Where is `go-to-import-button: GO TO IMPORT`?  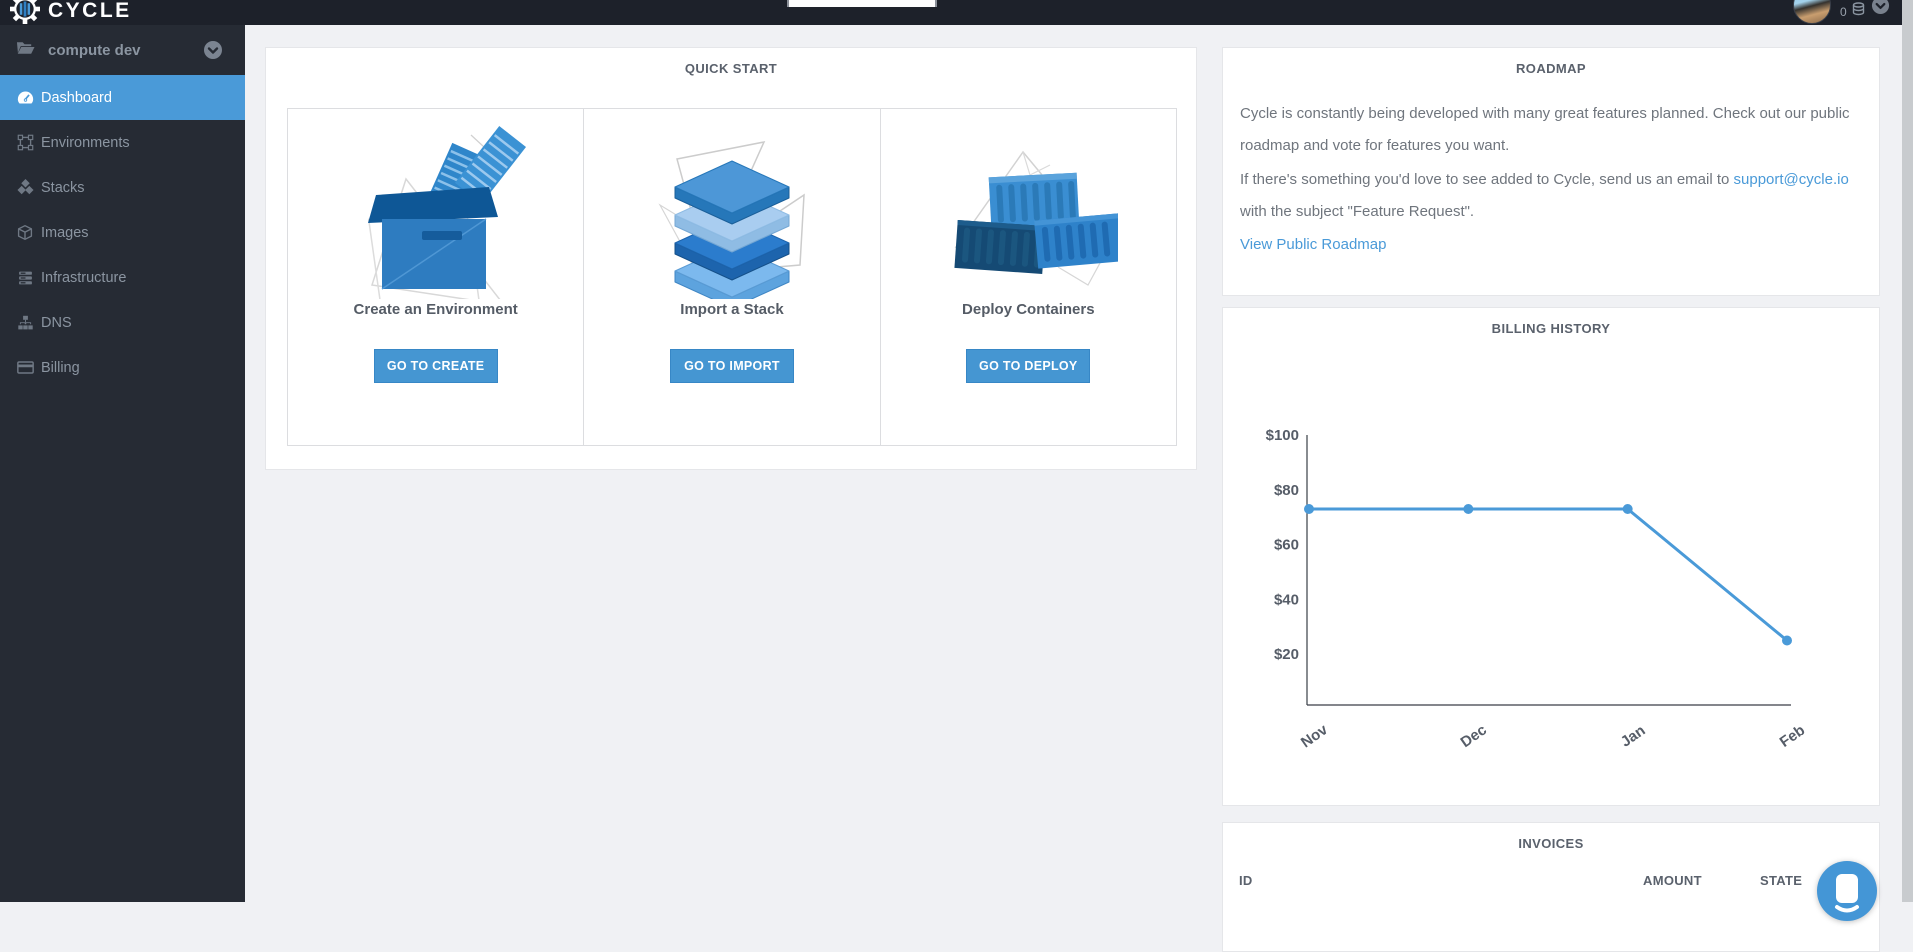
go-to-import-button: GO TO IMPORT is located at coordinates (731, 366).